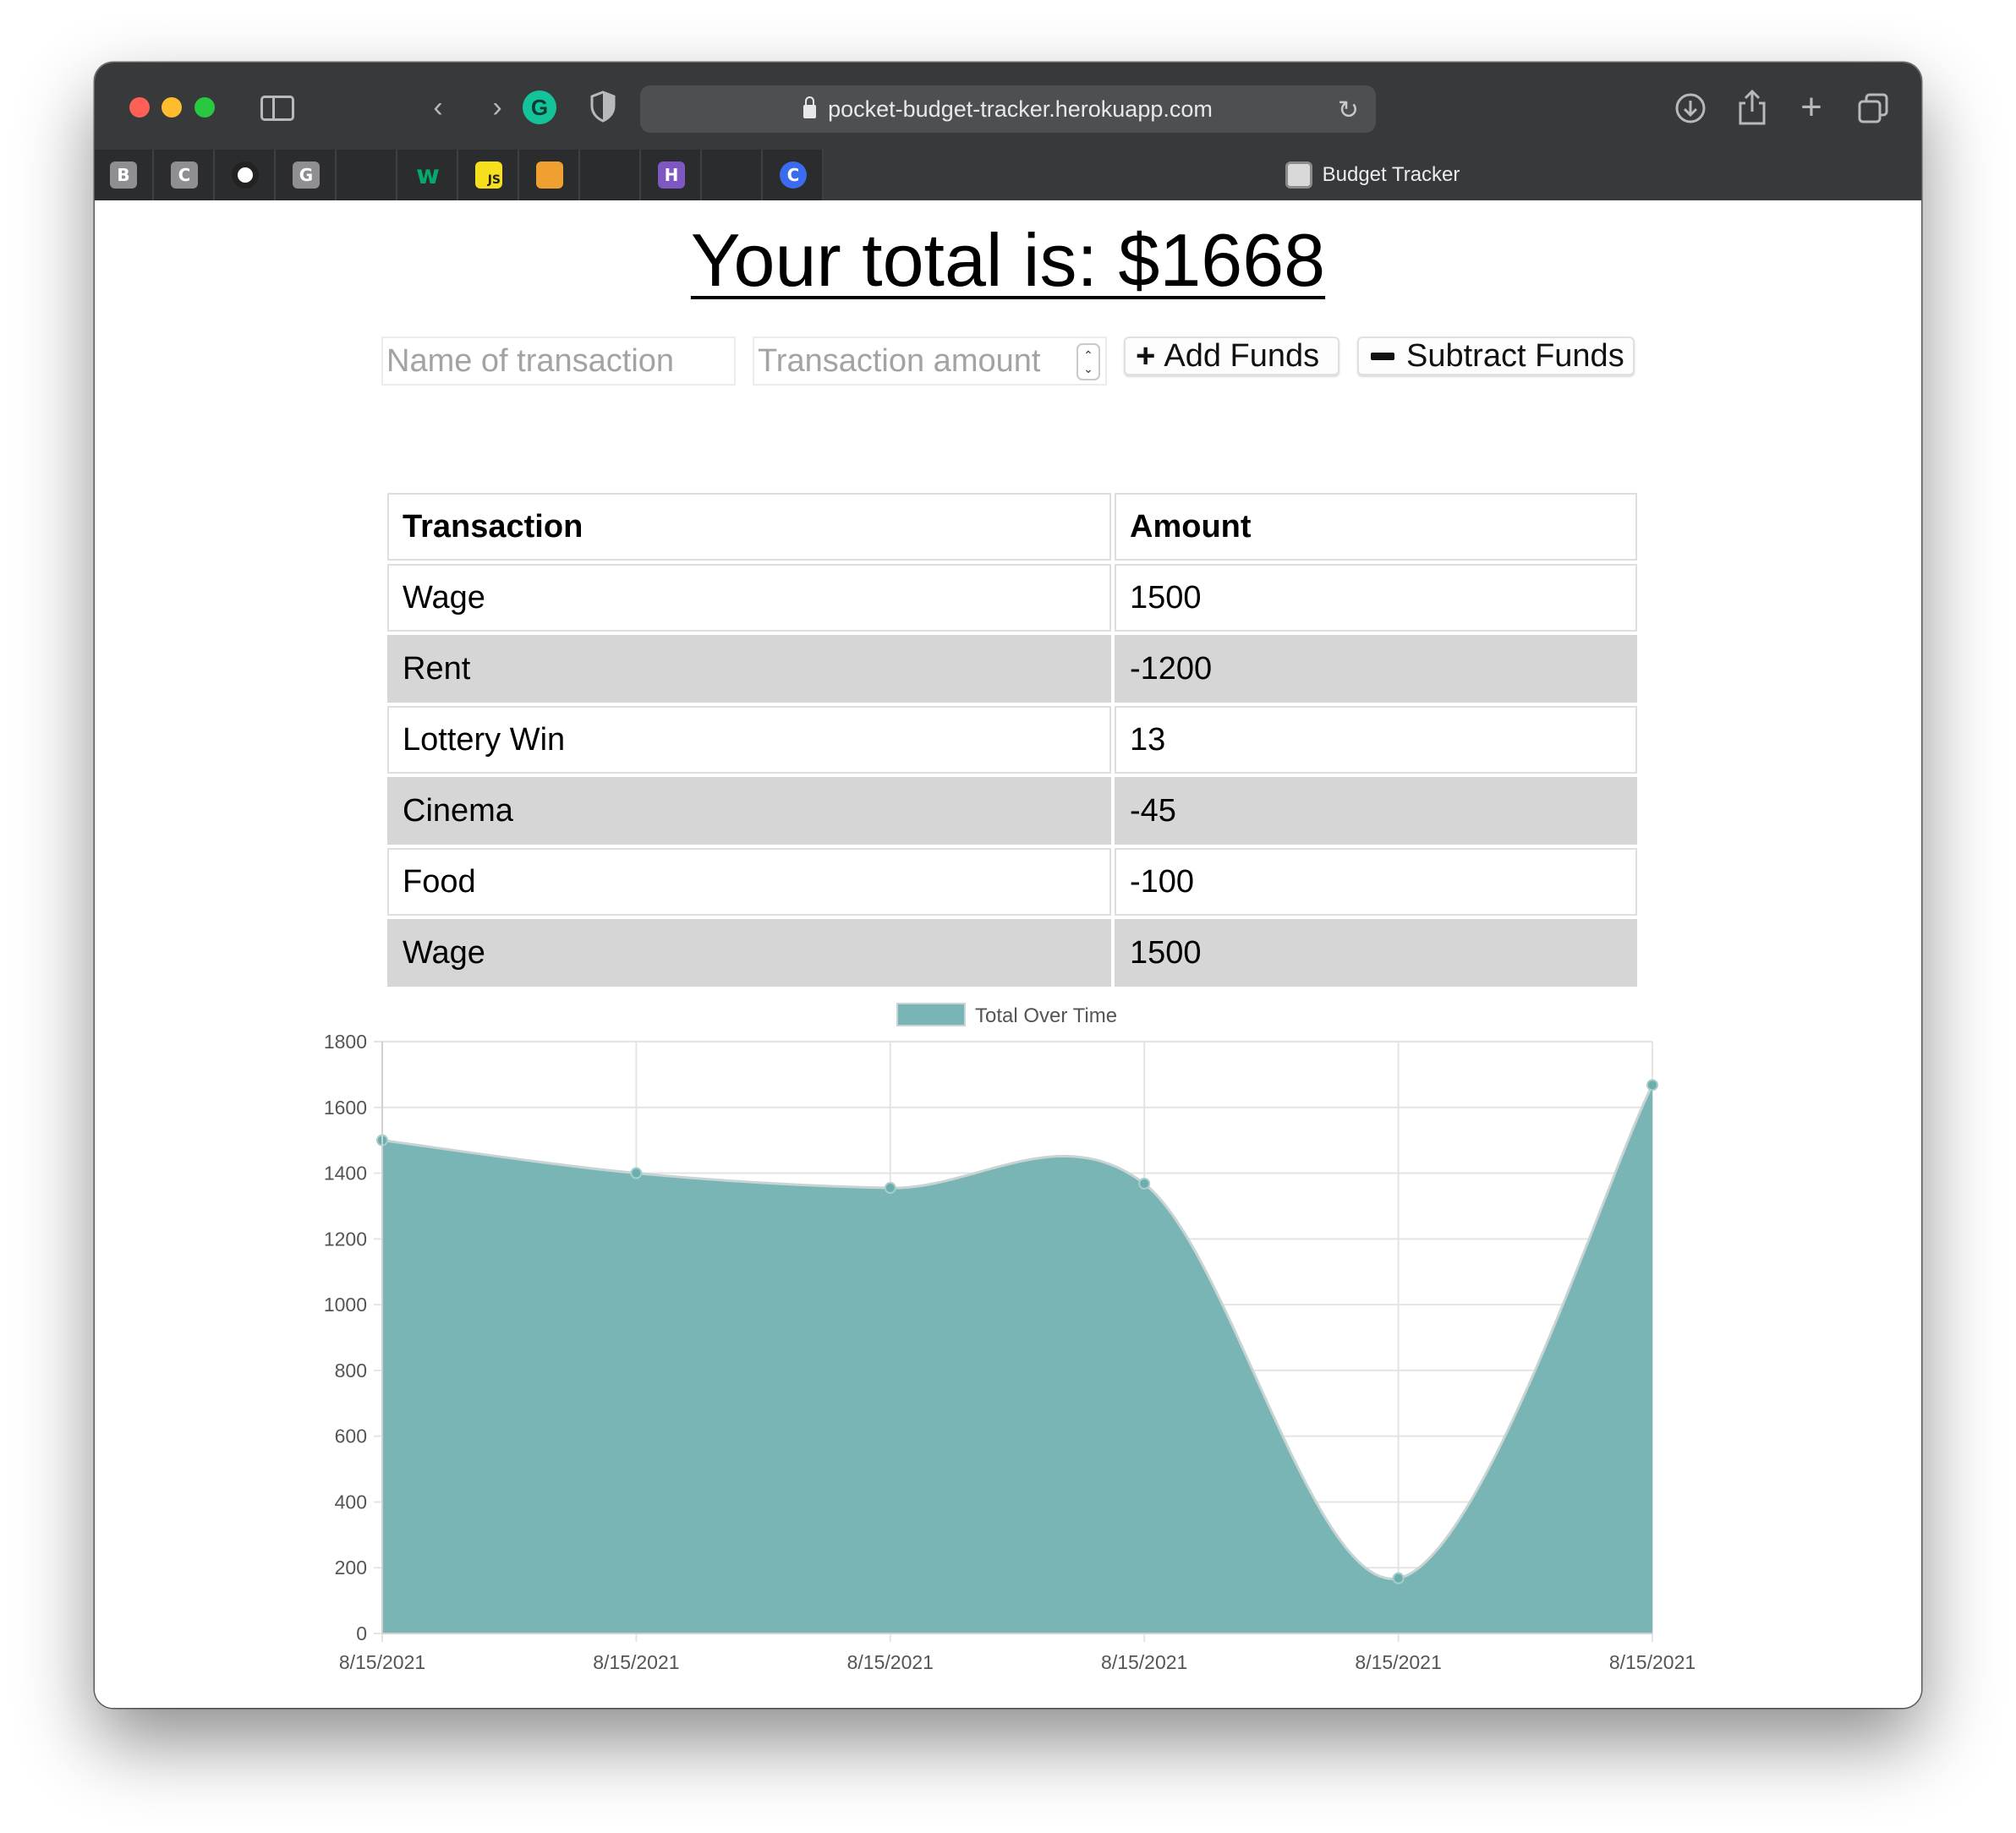 The width and height of the screenshot is (2016, 1833). I want to click on back-icon: ‹, so click(438, 107).